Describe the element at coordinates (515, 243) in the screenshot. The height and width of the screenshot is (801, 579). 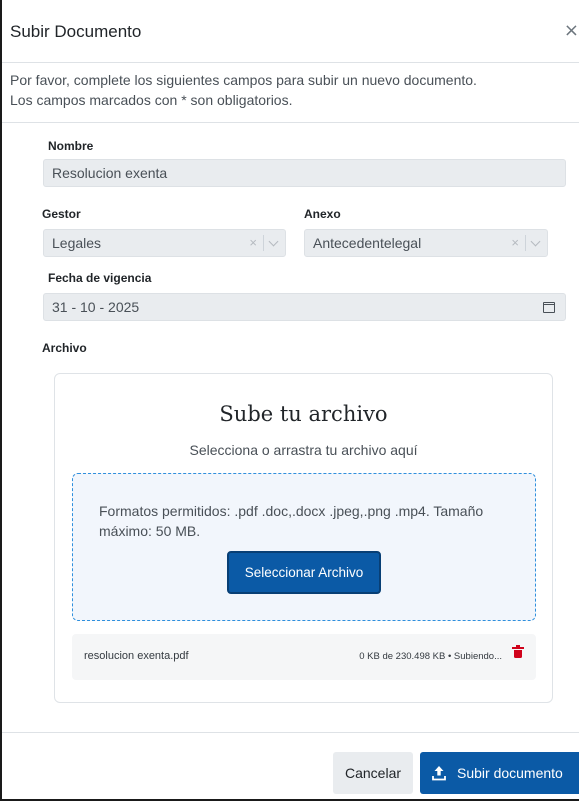
I see `anexo-clear-icon: ×` at that location.